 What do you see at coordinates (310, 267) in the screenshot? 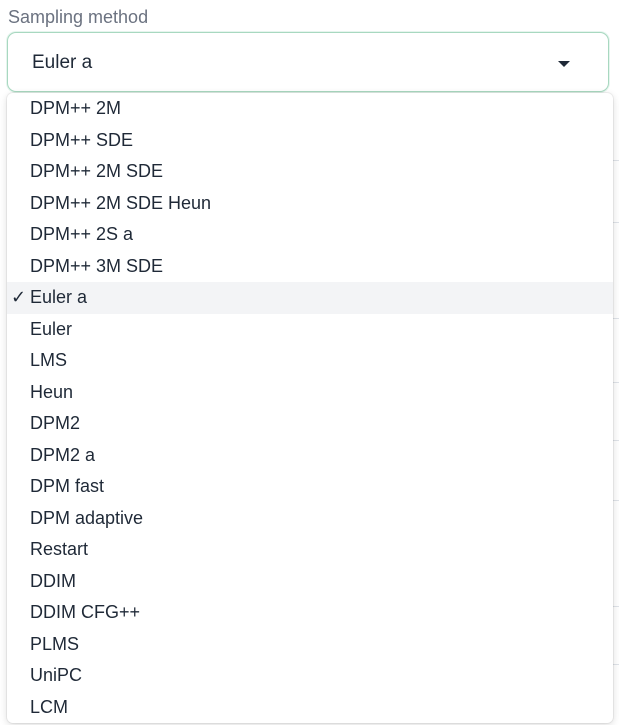
I see `option-item: DPM++ 3M SDE` at bounding box center [310, 267].